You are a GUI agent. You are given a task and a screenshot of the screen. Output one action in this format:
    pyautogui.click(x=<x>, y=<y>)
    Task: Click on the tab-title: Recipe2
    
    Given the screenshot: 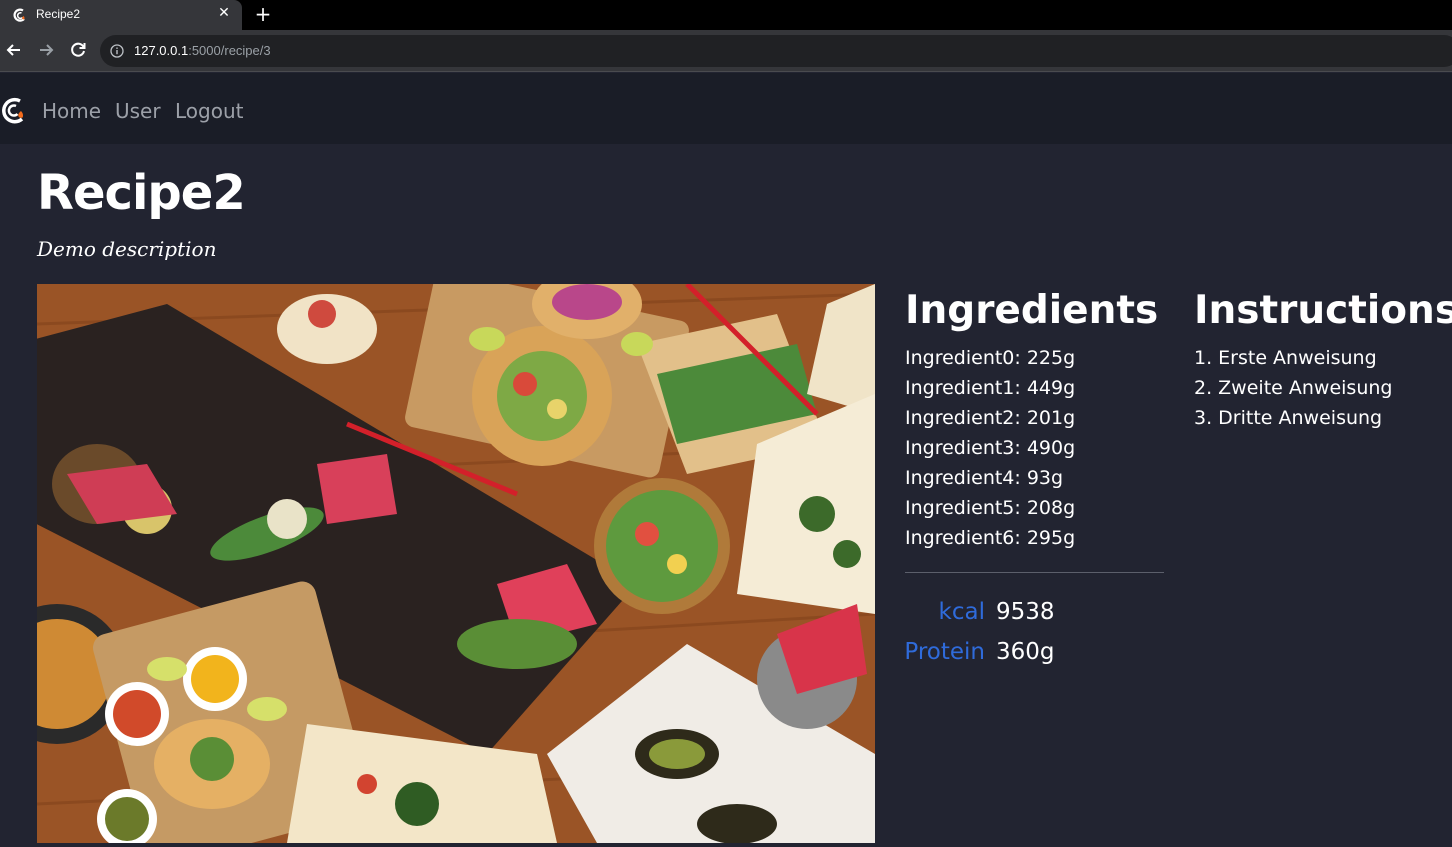 What is the action you would take?
    pyautogui.click(x=58, y=14)
    